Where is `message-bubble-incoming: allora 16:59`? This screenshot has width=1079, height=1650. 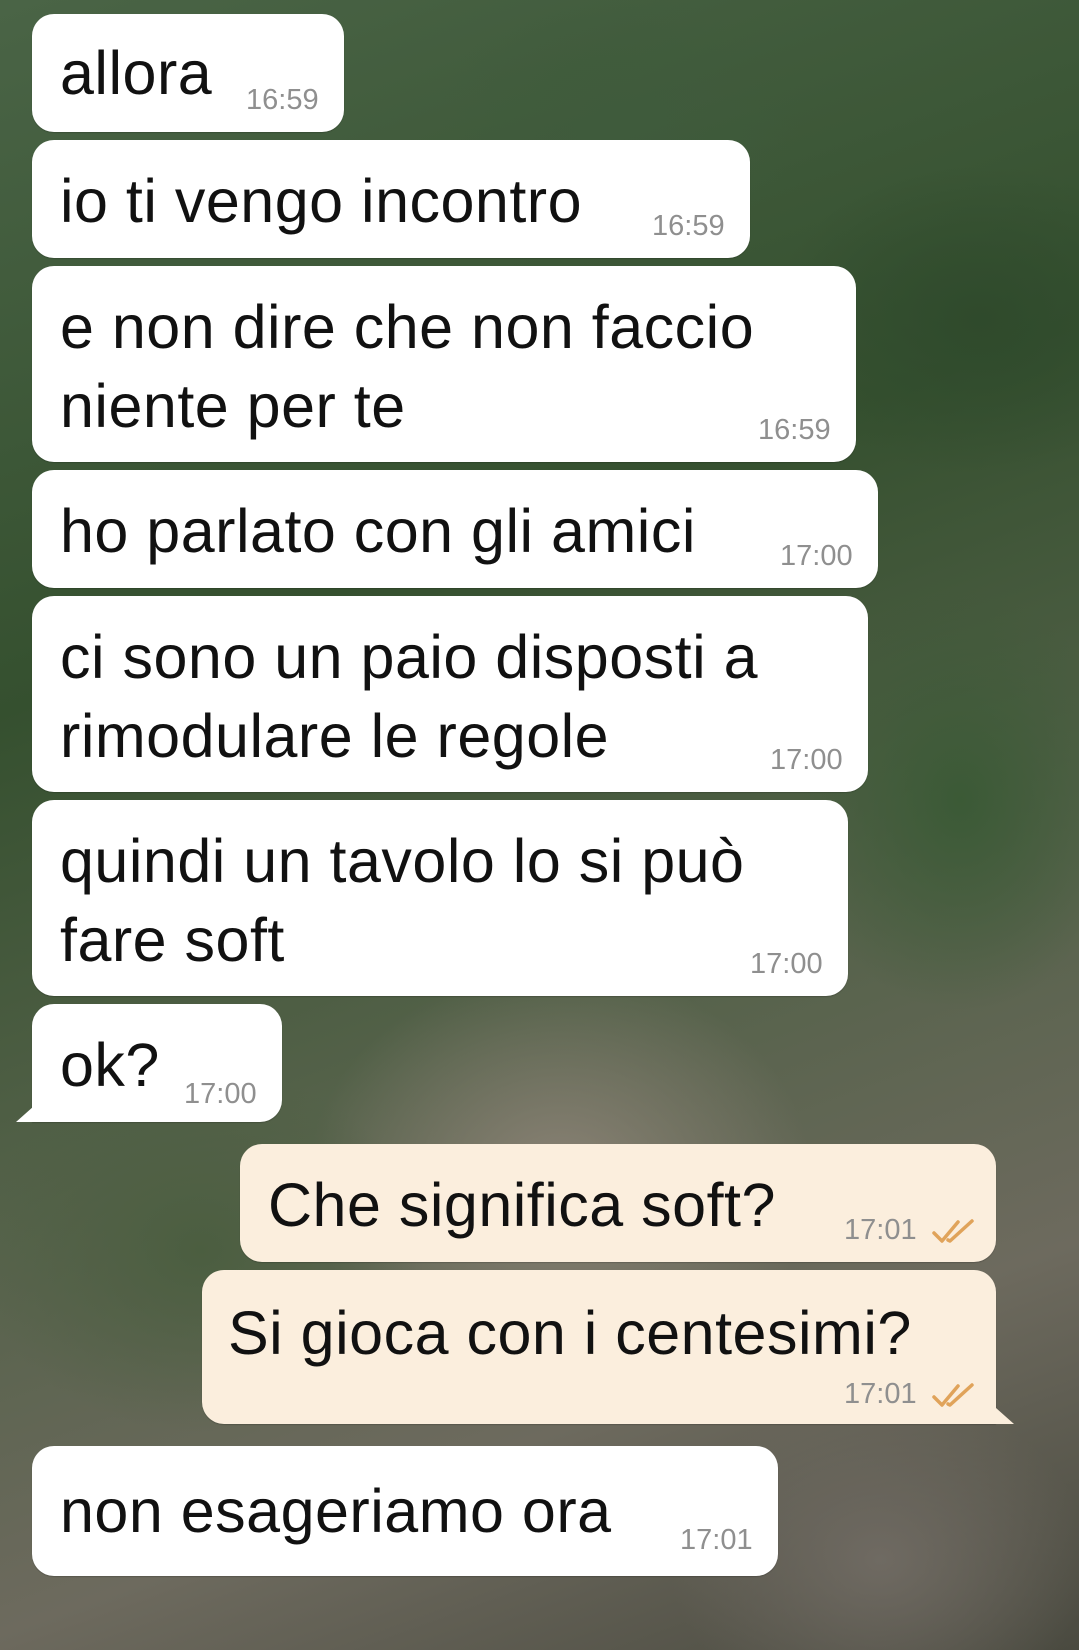 message-bubble-incoming: allora 16:59 is located at coordinates (188, 73).